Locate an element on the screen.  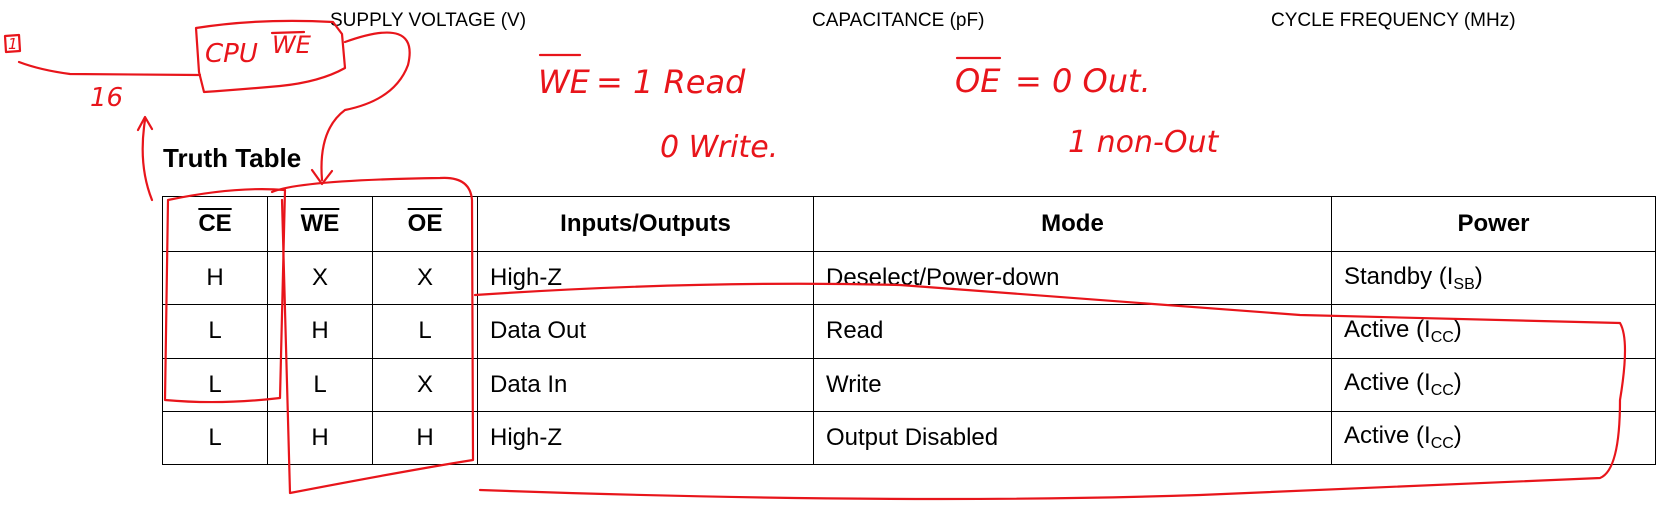
header-supply-voltage: SUPPLY VOLTAGE (V) is located at coordinates (428, 20).